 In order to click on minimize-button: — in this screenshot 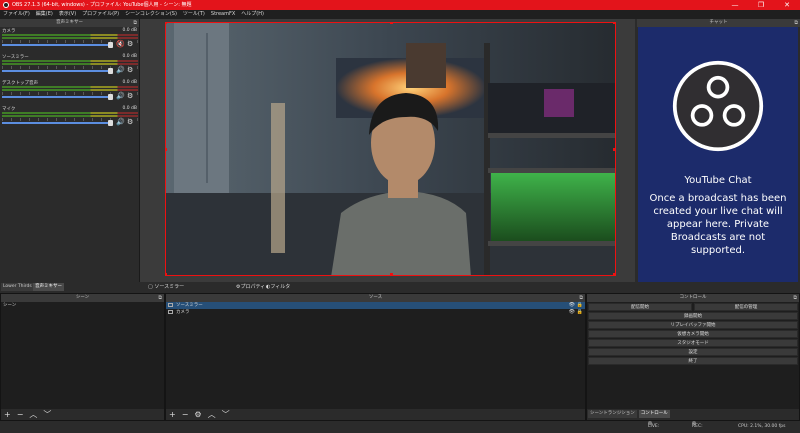, I will do `click(735, 5)`.